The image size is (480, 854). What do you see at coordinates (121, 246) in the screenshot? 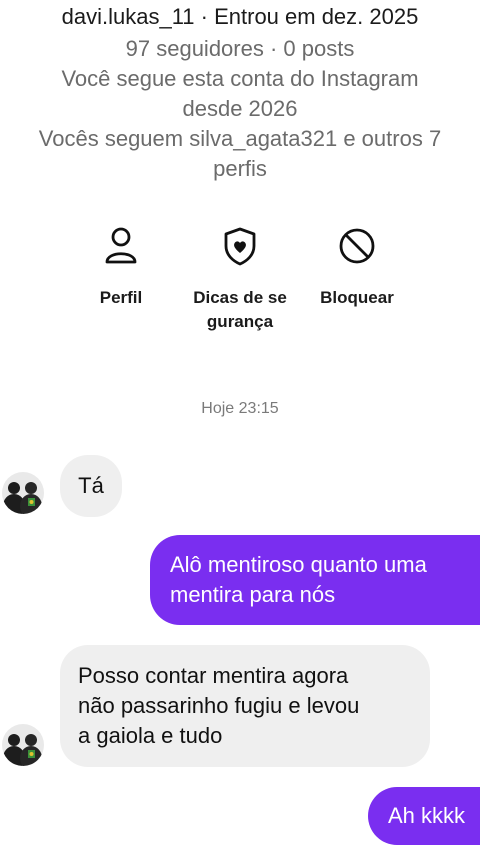
I see `person-icon` at bounding box center [121, 246].